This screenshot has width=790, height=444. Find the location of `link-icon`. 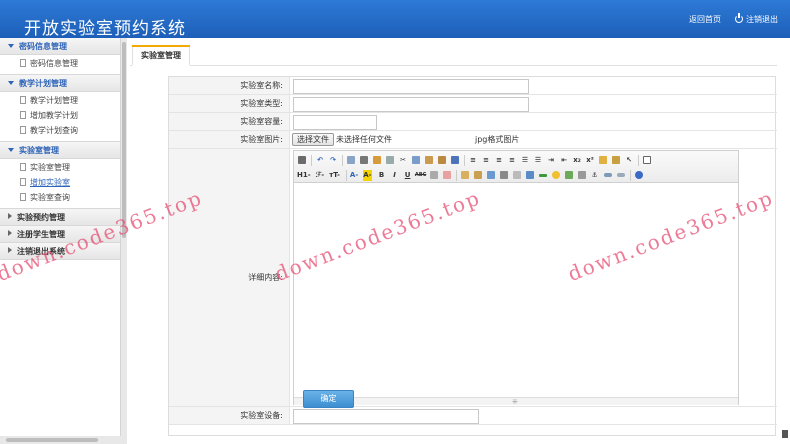

link-icon is located at coordinates (608, 175).